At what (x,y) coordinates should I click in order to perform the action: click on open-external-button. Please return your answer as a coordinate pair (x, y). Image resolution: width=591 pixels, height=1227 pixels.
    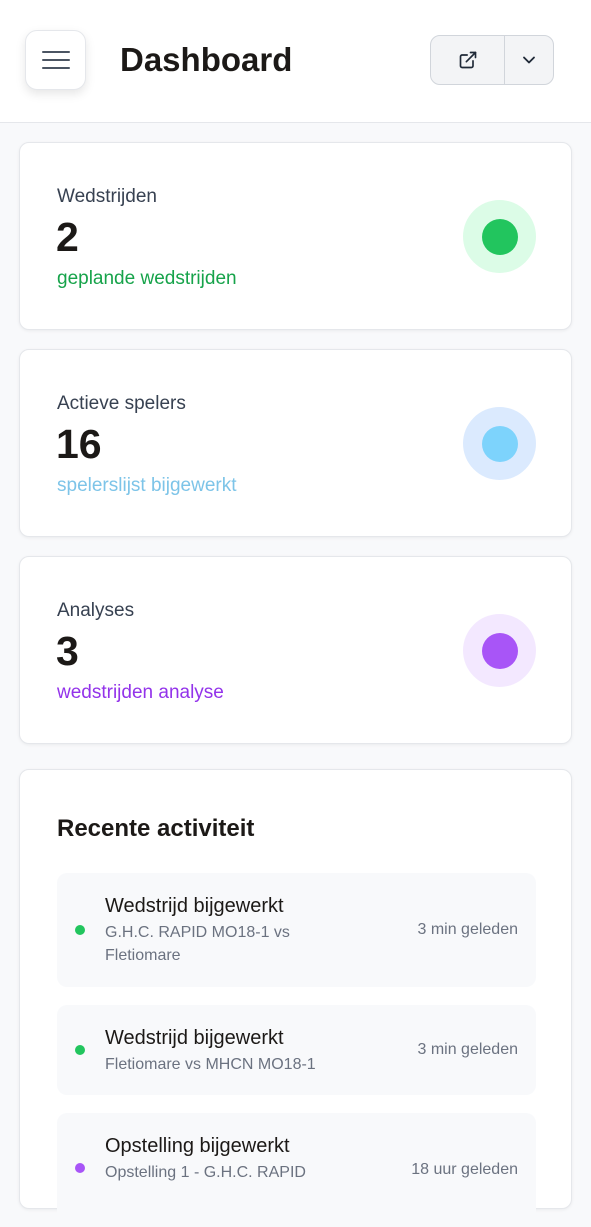
    Looking at the image, I should click on (468, 60).